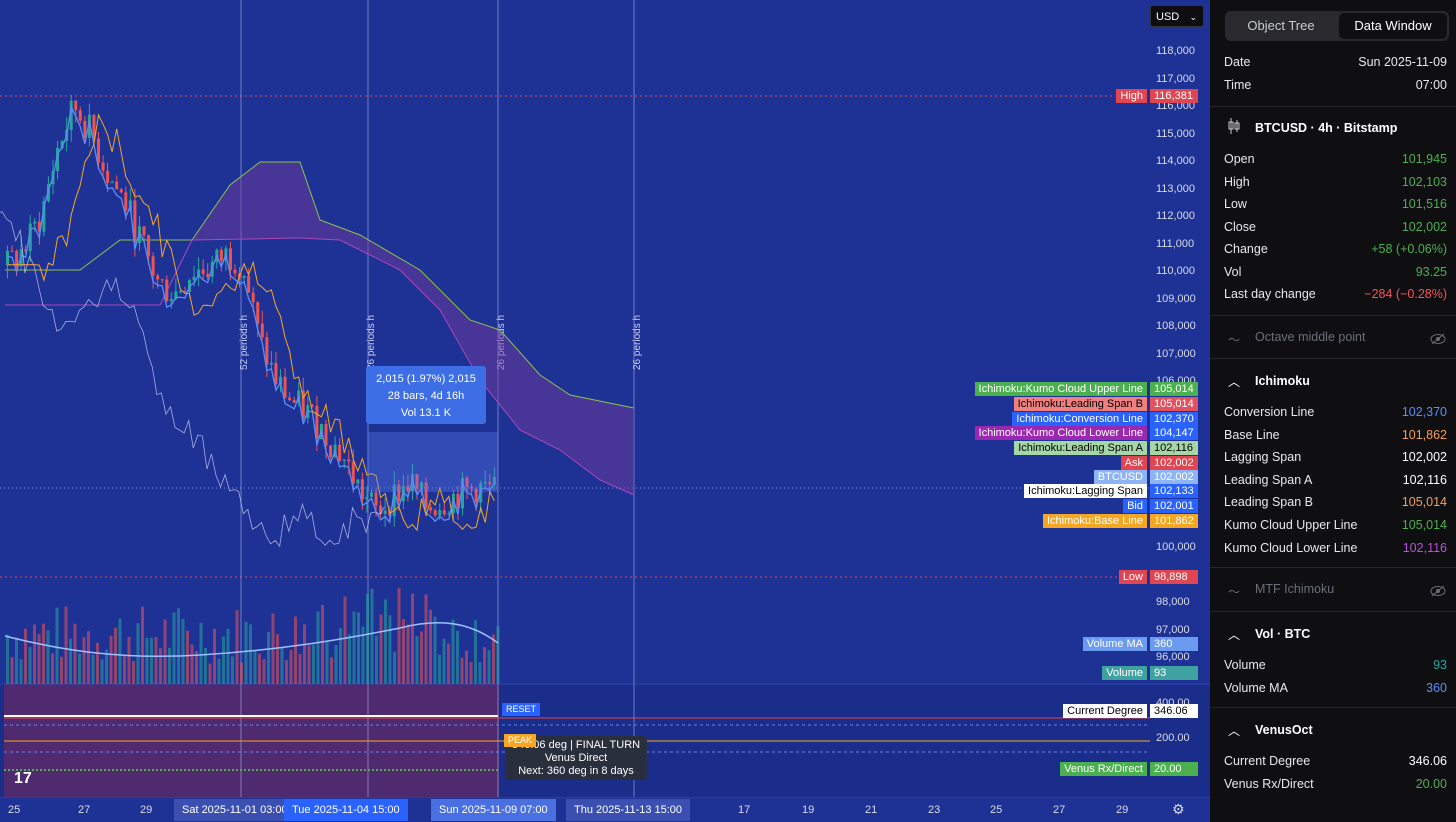 The width and height of the screenshot is (1456, 822). What do you see at coordinates (426, 396) in the screenshot?
I see `measure-line-2: 28 bars, 4d 16h` at bounding box center [426, 396].